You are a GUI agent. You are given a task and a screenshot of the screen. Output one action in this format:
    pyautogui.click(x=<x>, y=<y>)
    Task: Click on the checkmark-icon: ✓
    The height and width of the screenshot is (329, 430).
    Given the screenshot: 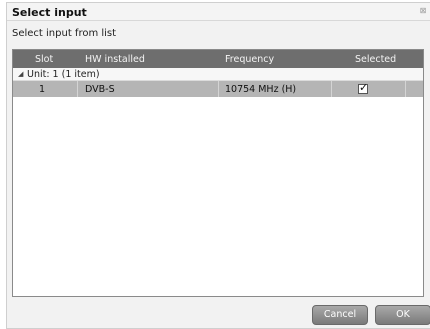 What is the action you would take?
    pyautogui.click(x=364, y=87)
    